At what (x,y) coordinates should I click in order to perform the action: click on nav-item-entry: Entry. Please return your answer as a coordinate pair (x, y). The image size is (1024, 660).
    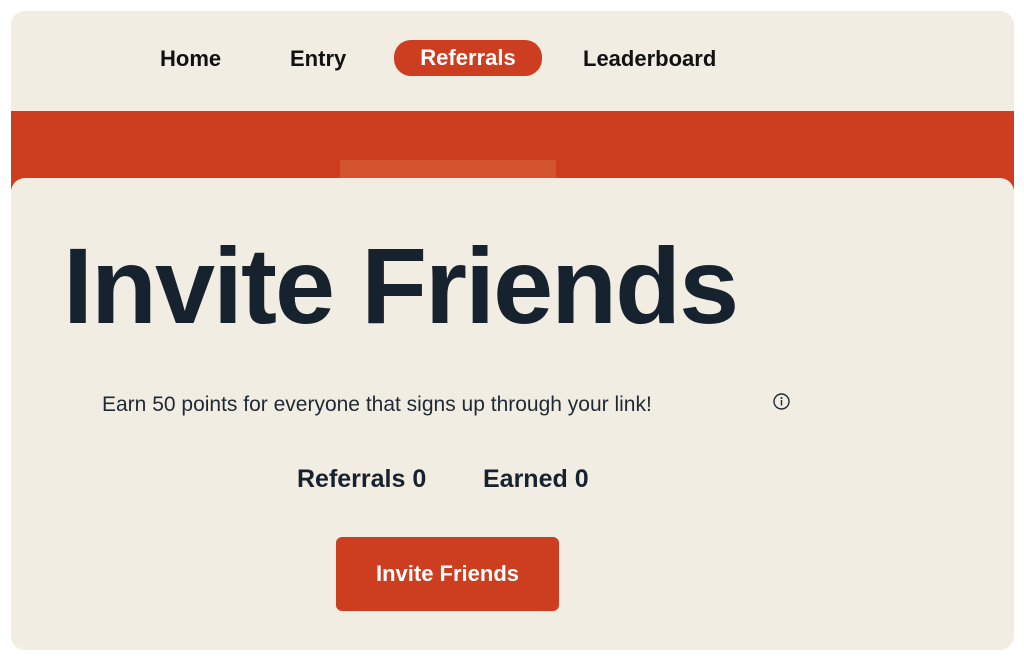
    Looking at the image, I should click on (318, 59).